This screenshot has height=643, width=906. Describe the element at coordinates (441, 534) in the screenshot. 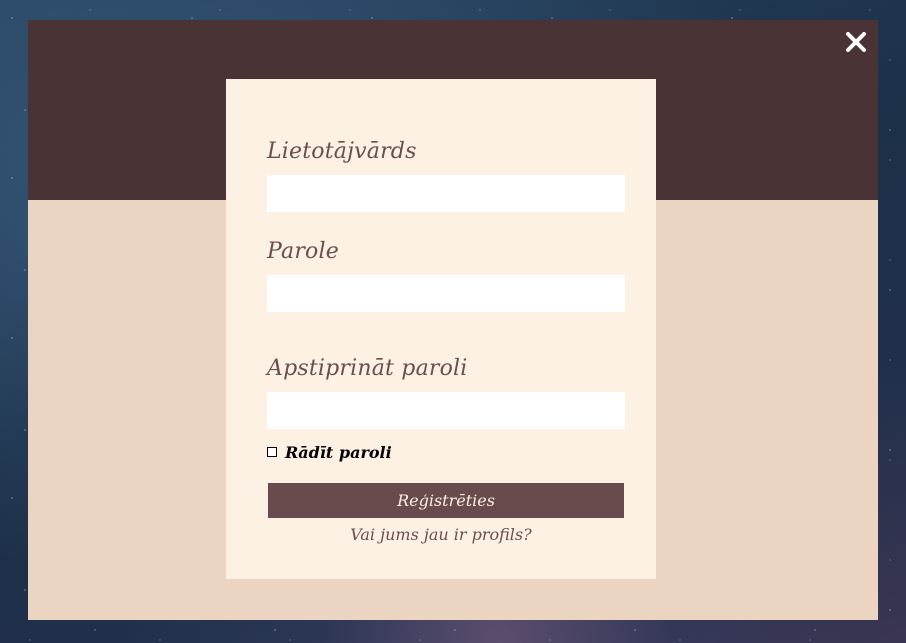

I see `login-link: Vai jums jau ir profils?` at that location.